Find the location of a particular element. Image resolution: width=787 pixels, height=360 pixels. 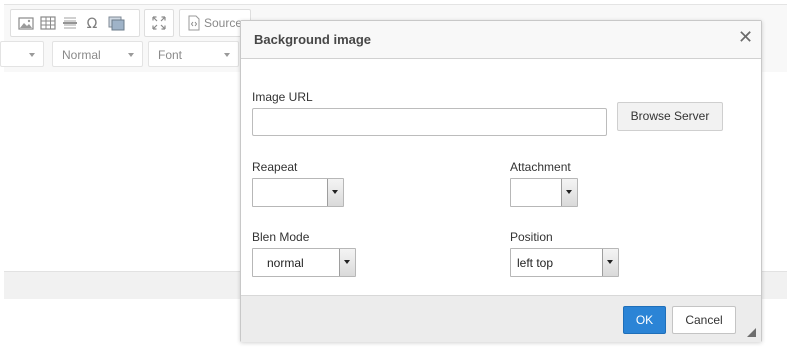

close-icon: ✕ is located at coordinates (745, 37).